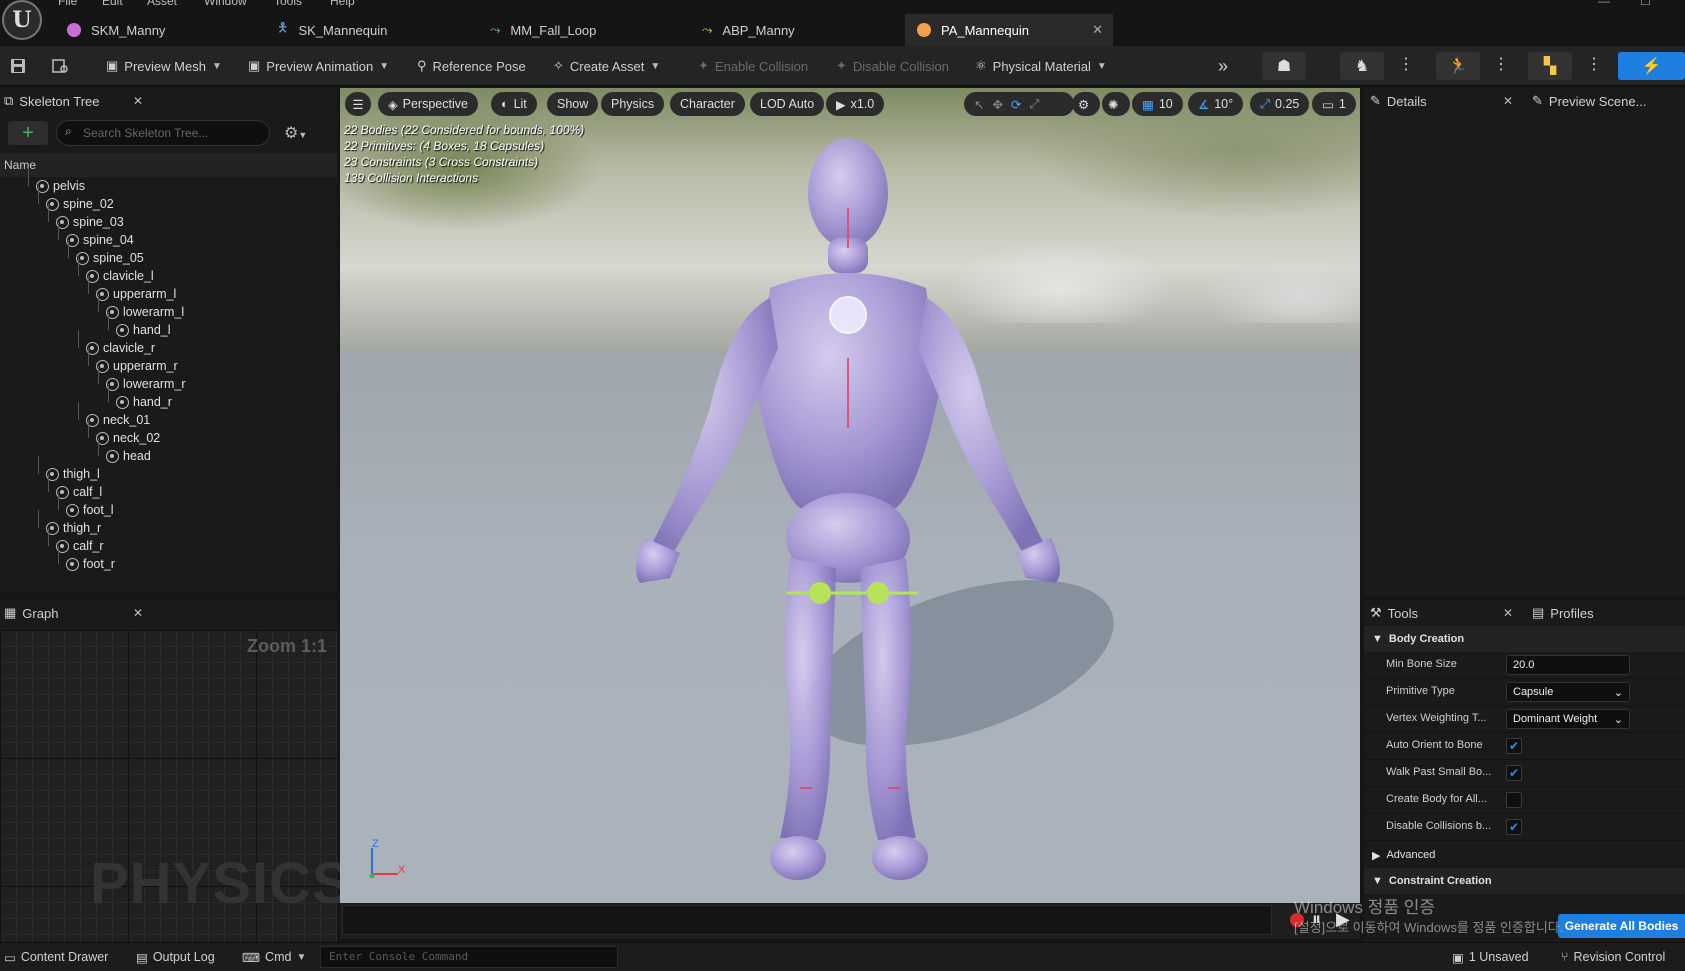 Image resolution: width=1685 pixels, height=971 pixels. Describe the element at coordinates (79, 492) in the screenshot. I see `bone-row-calf-l: calf_l` at that location.